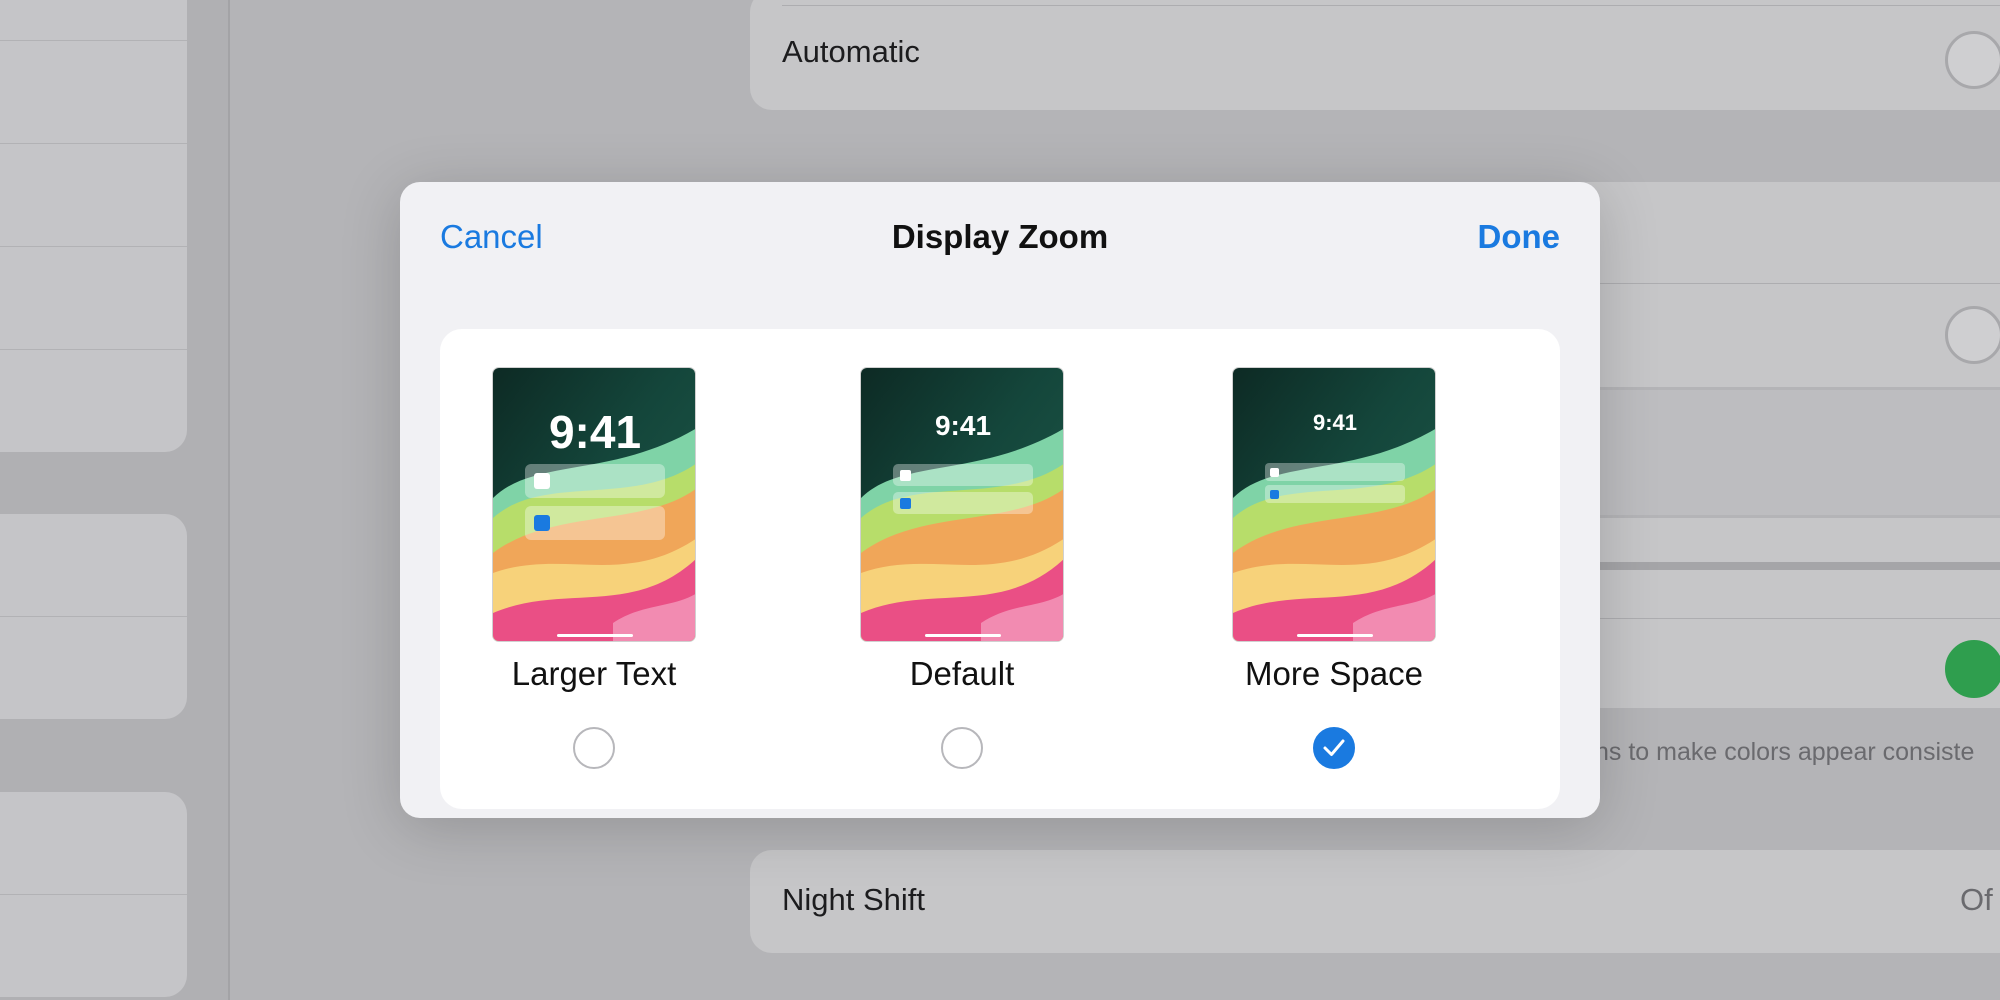 The image size is (2000, 1000). Describe the element at coordinates (594, 748) in the screenshot. I see `larger-text-radio` at that location.